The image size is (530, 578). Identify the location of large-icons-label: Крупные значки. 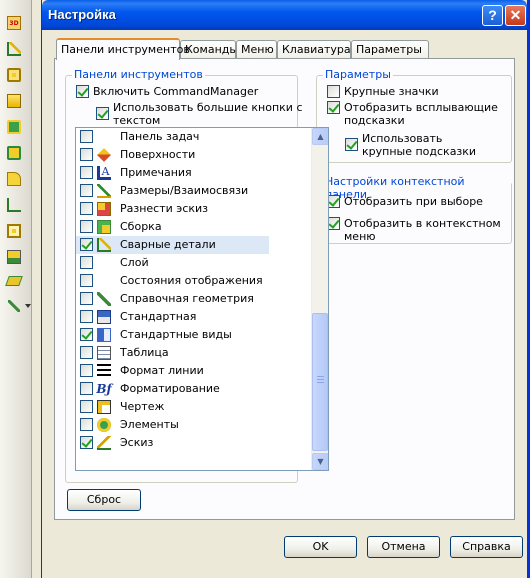
(391, 91).